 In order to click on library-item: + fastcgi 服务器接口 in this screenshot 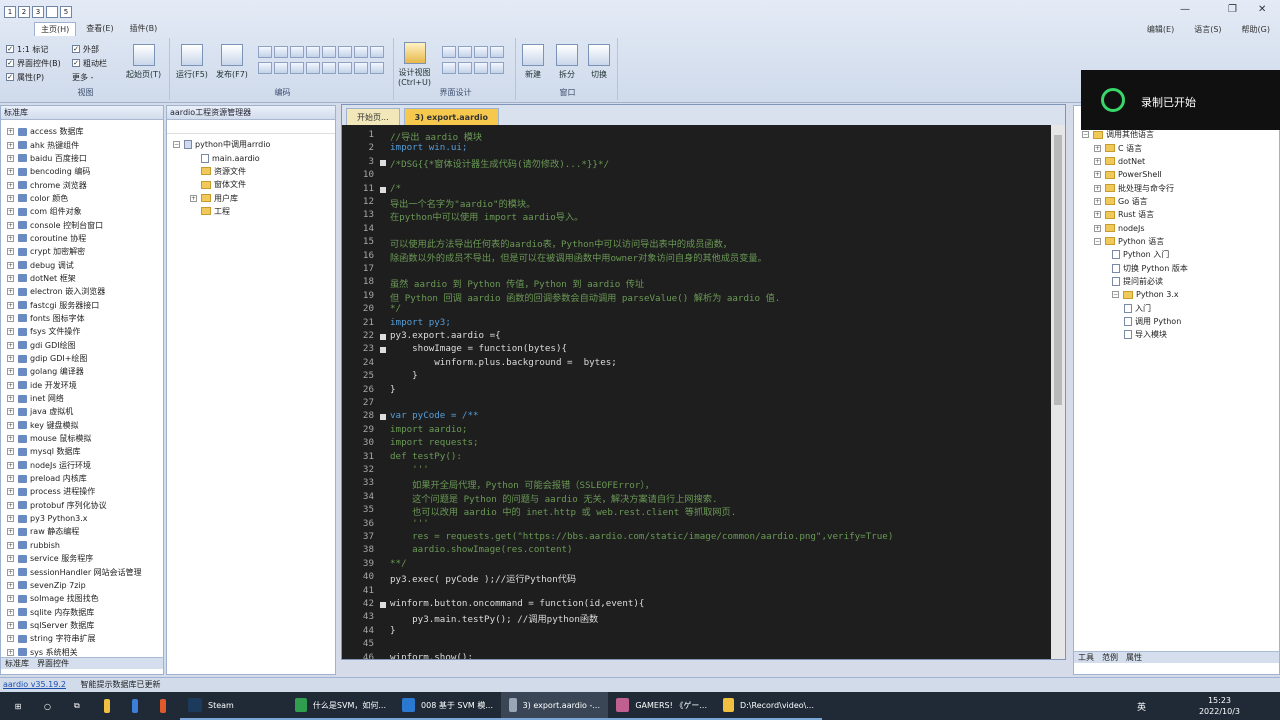, I will do `click(85, 304)`.